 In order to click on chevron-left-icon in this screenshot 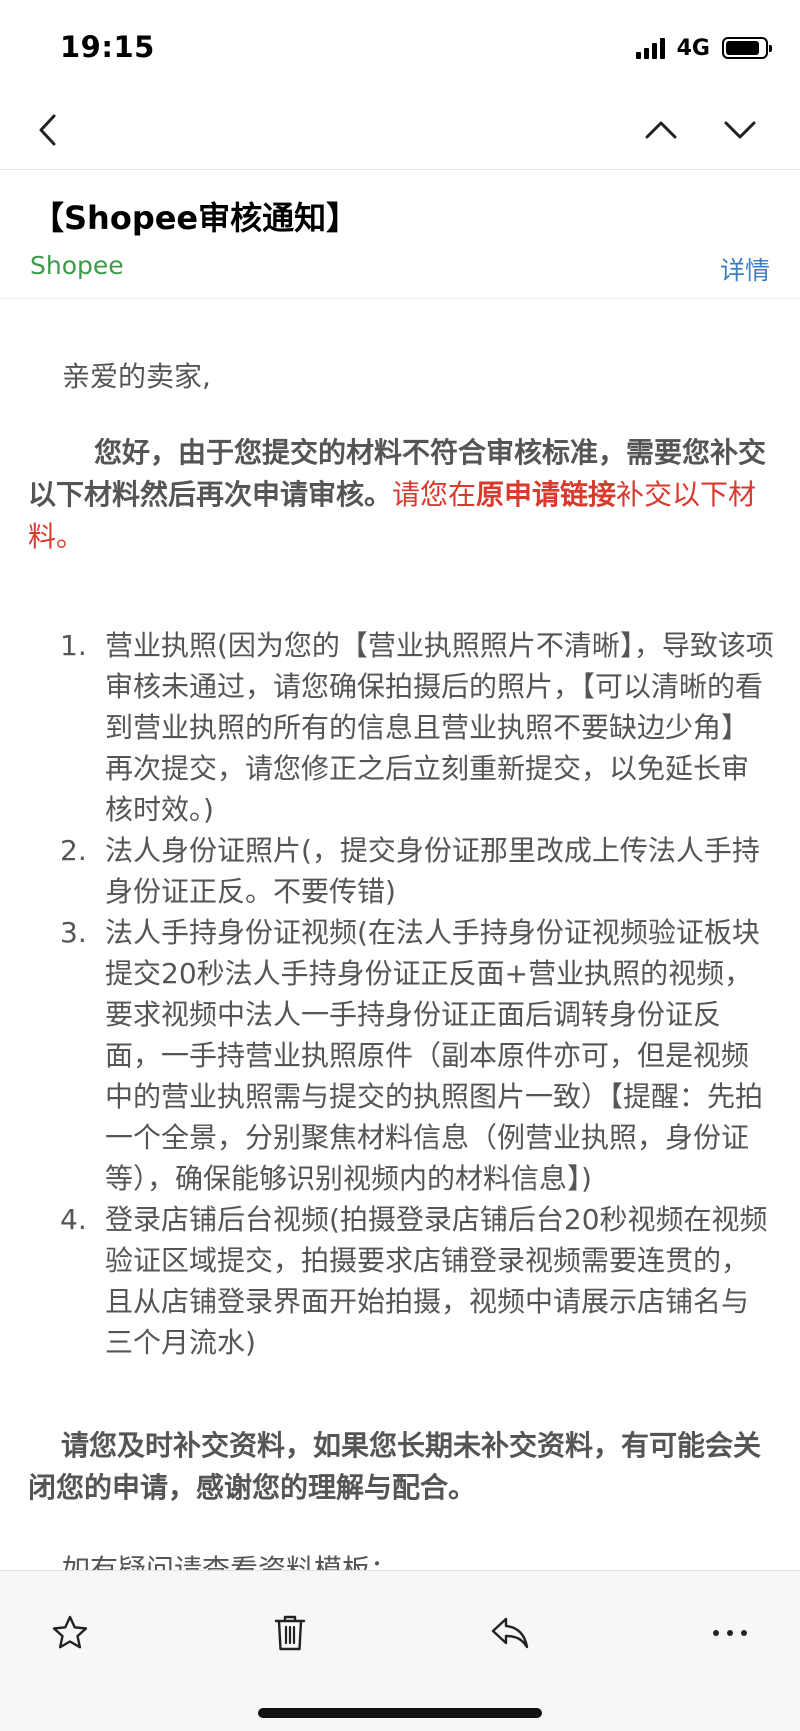, I will do `click(47, 130)`.